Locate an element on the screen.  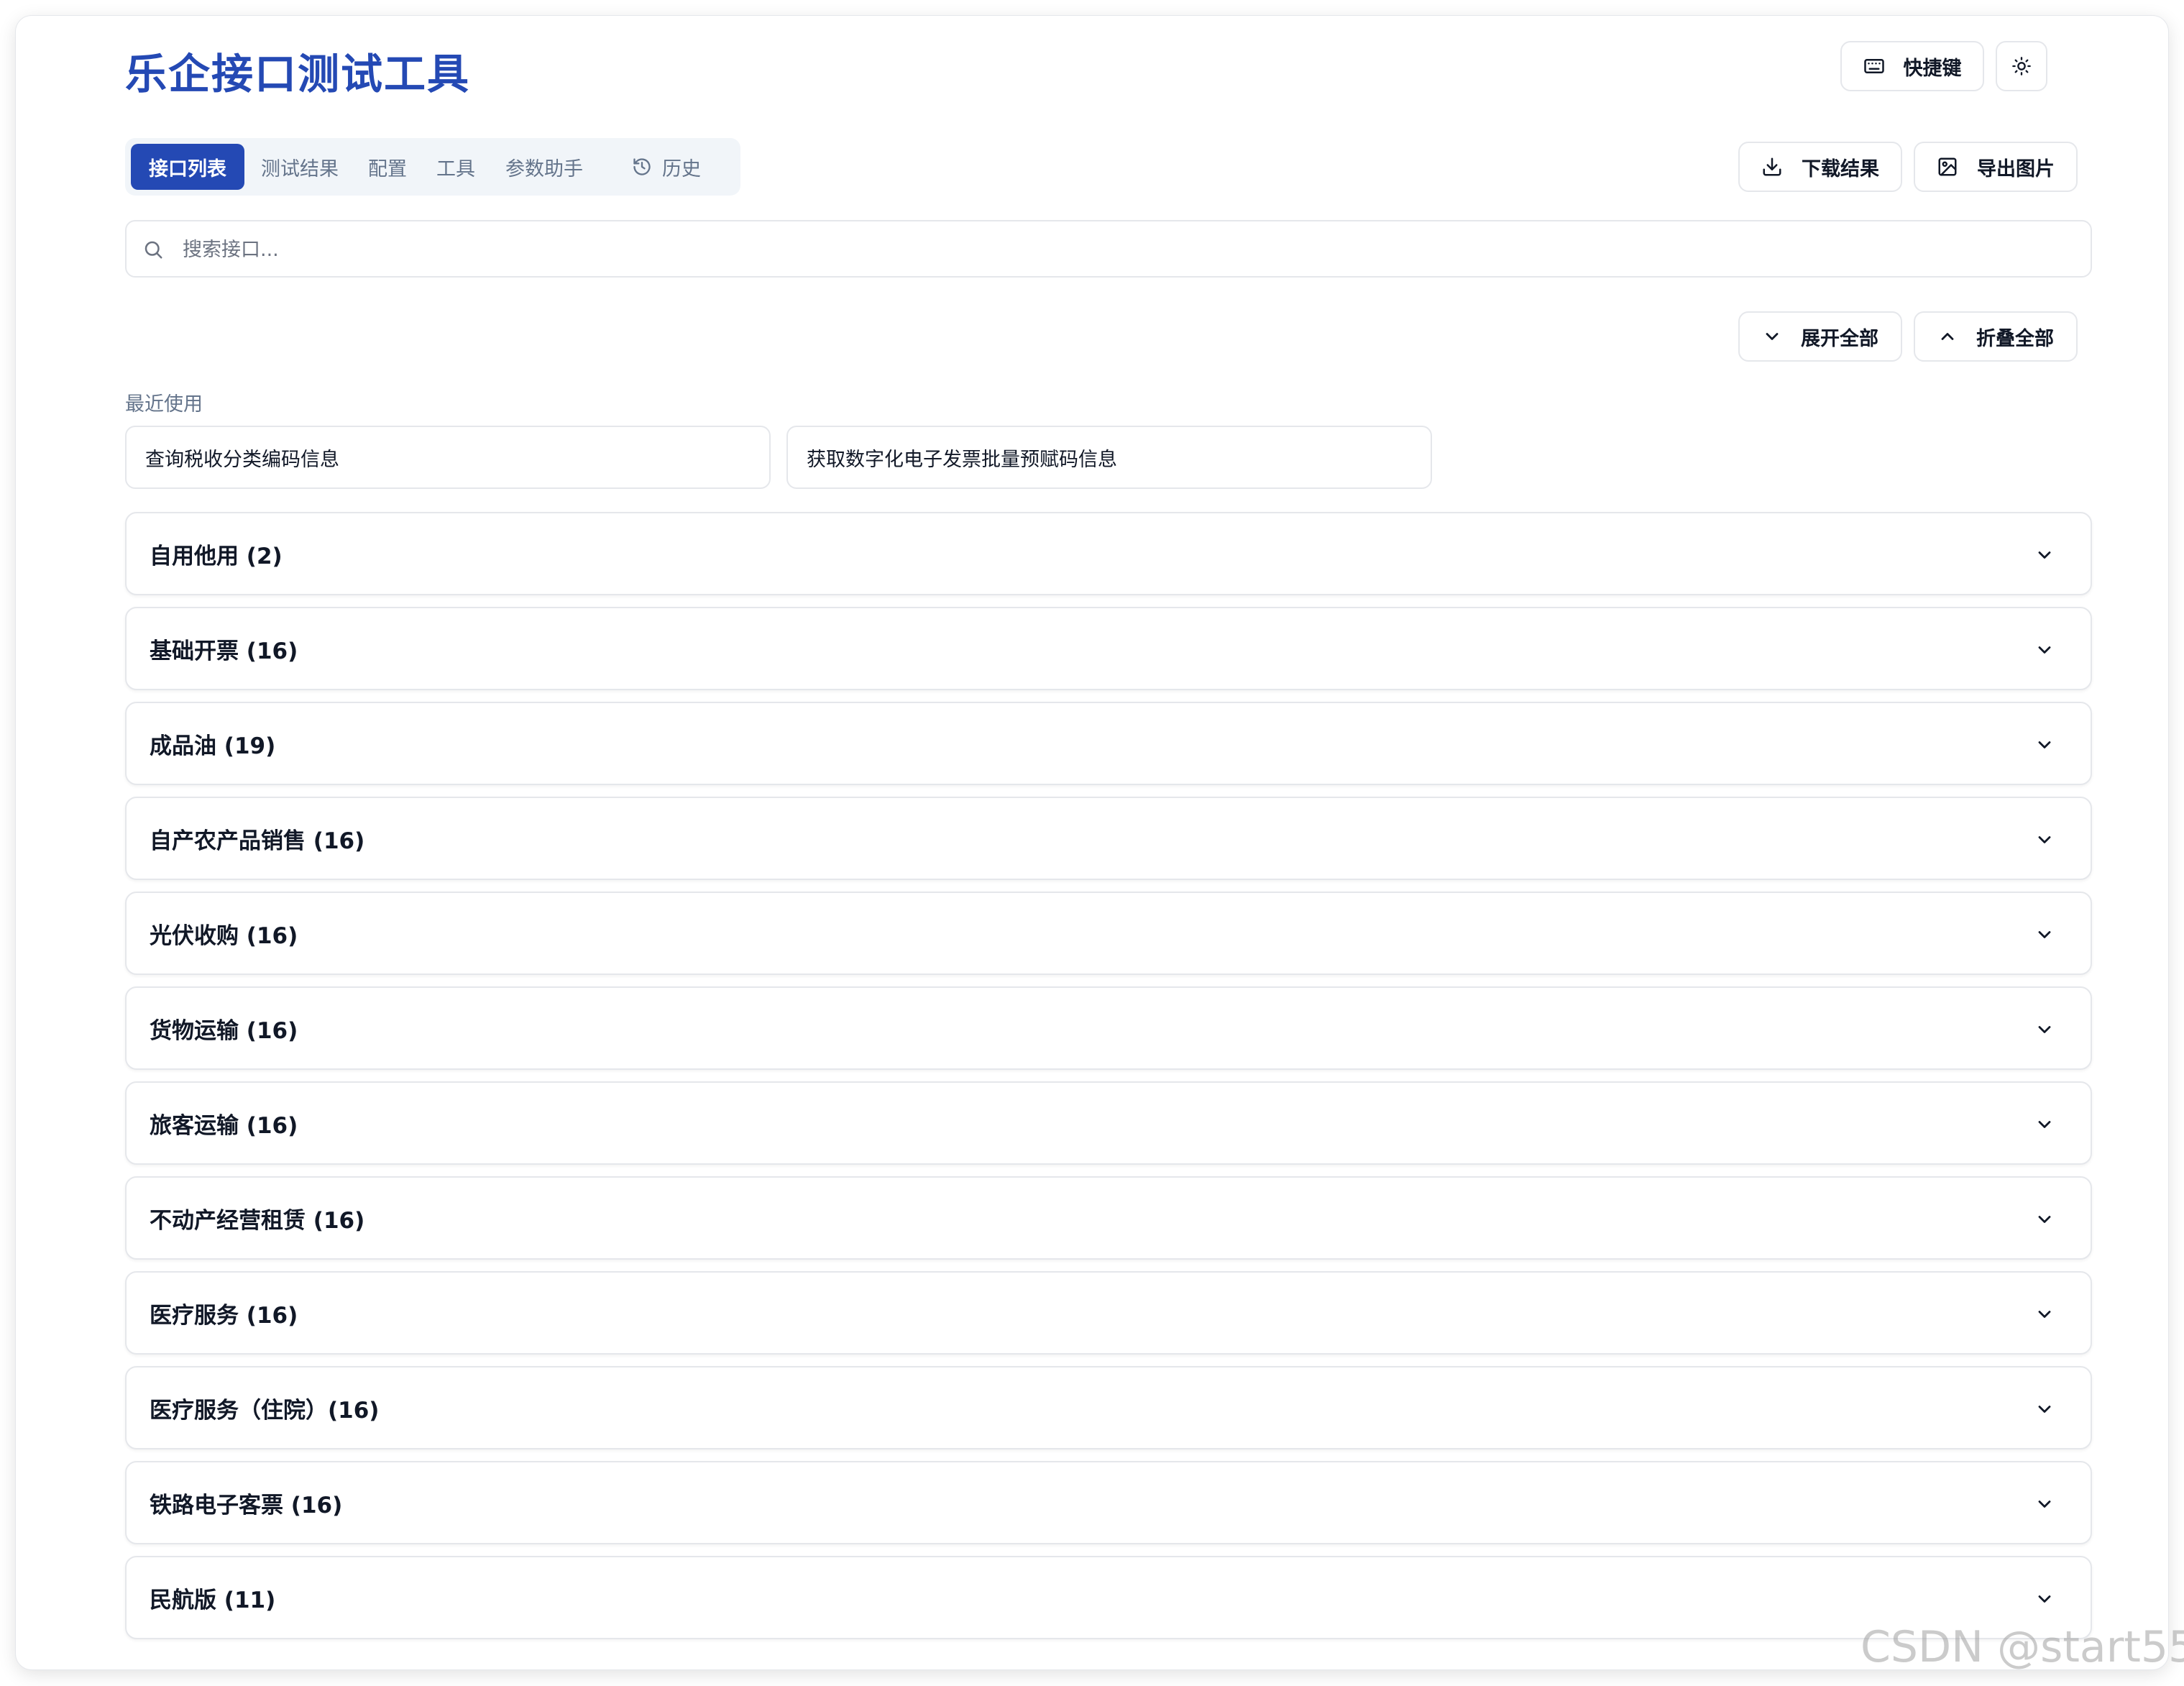
tab-label: 工具 is located at coordinates (455, 168).